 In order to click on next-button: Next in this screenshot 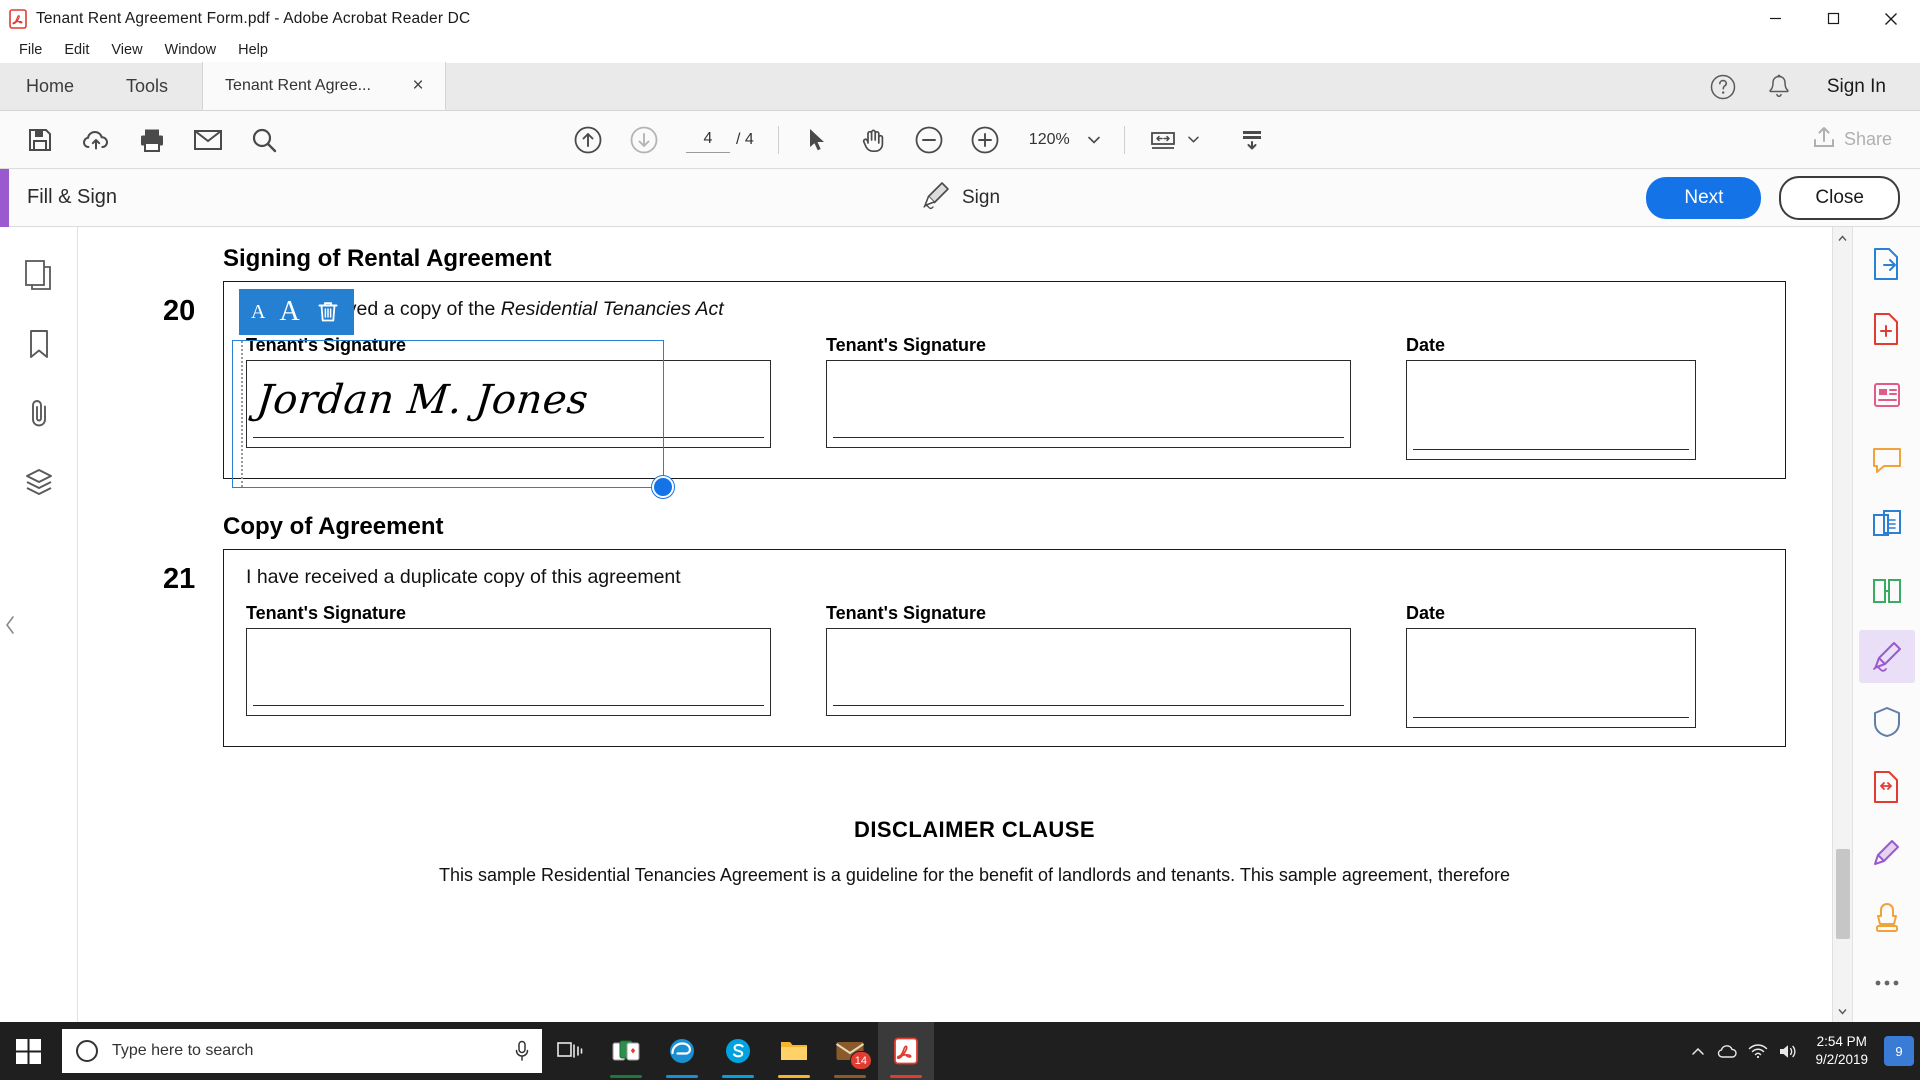, I will do `click(1704, 197)`.